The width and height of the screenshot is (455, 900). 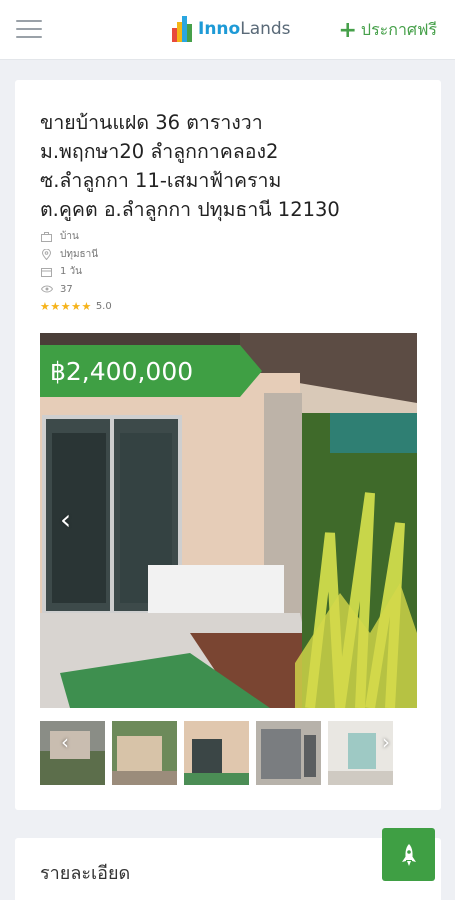 I want to click on rating-stars-icon: ★★★★★, so click(x=66, y=307).